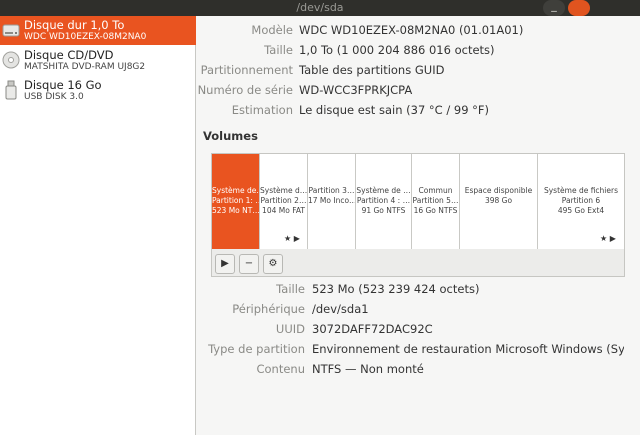 This screenshot has height=435, width=640. What do you see at coordinates (251, 330) in the screenshot?
I see `detail-uuid-label-row: UUID` at bounding box center [251, 330].